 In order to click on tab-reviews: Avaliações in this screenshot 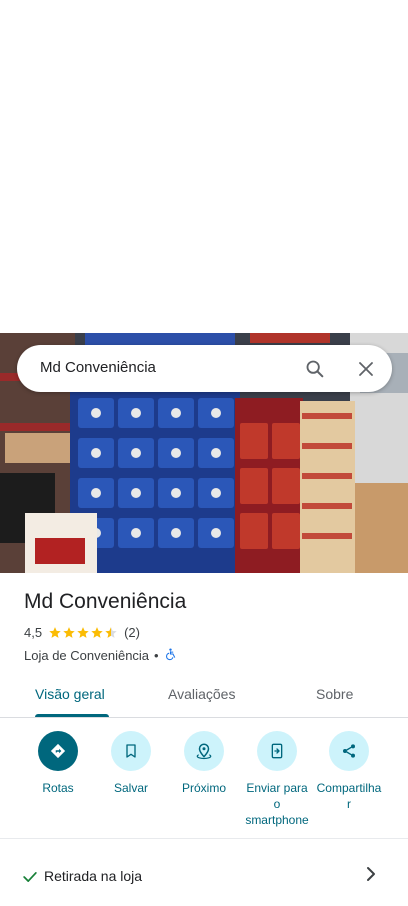, I will do `click(201, 694)`.